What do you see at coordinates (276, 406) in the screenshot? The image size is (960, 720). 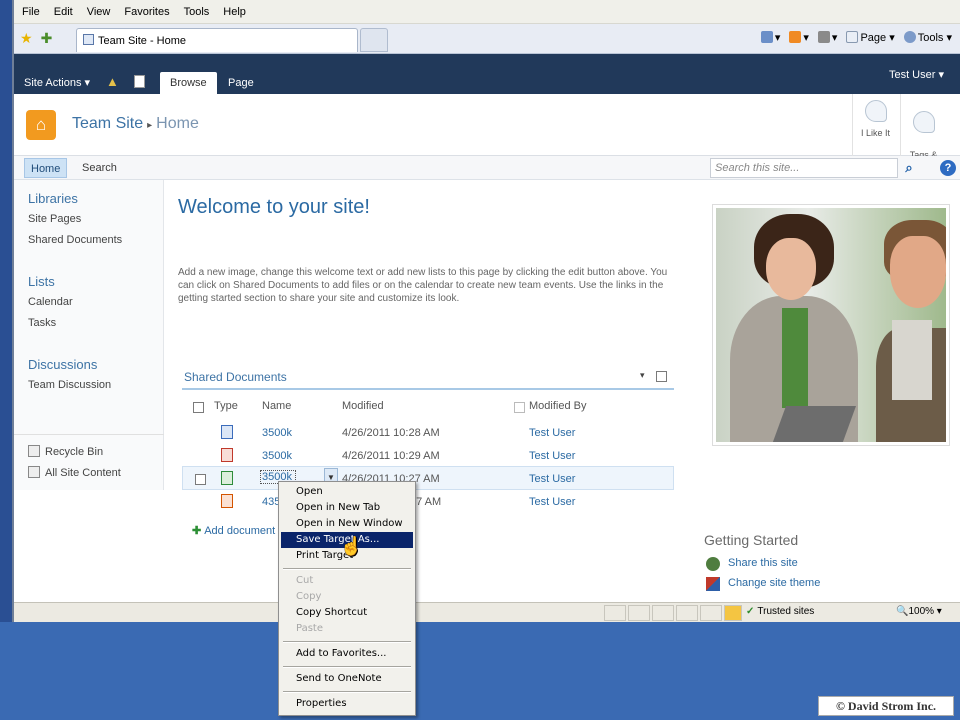 I see `col-name: Name` at bounding box center [276, 406].